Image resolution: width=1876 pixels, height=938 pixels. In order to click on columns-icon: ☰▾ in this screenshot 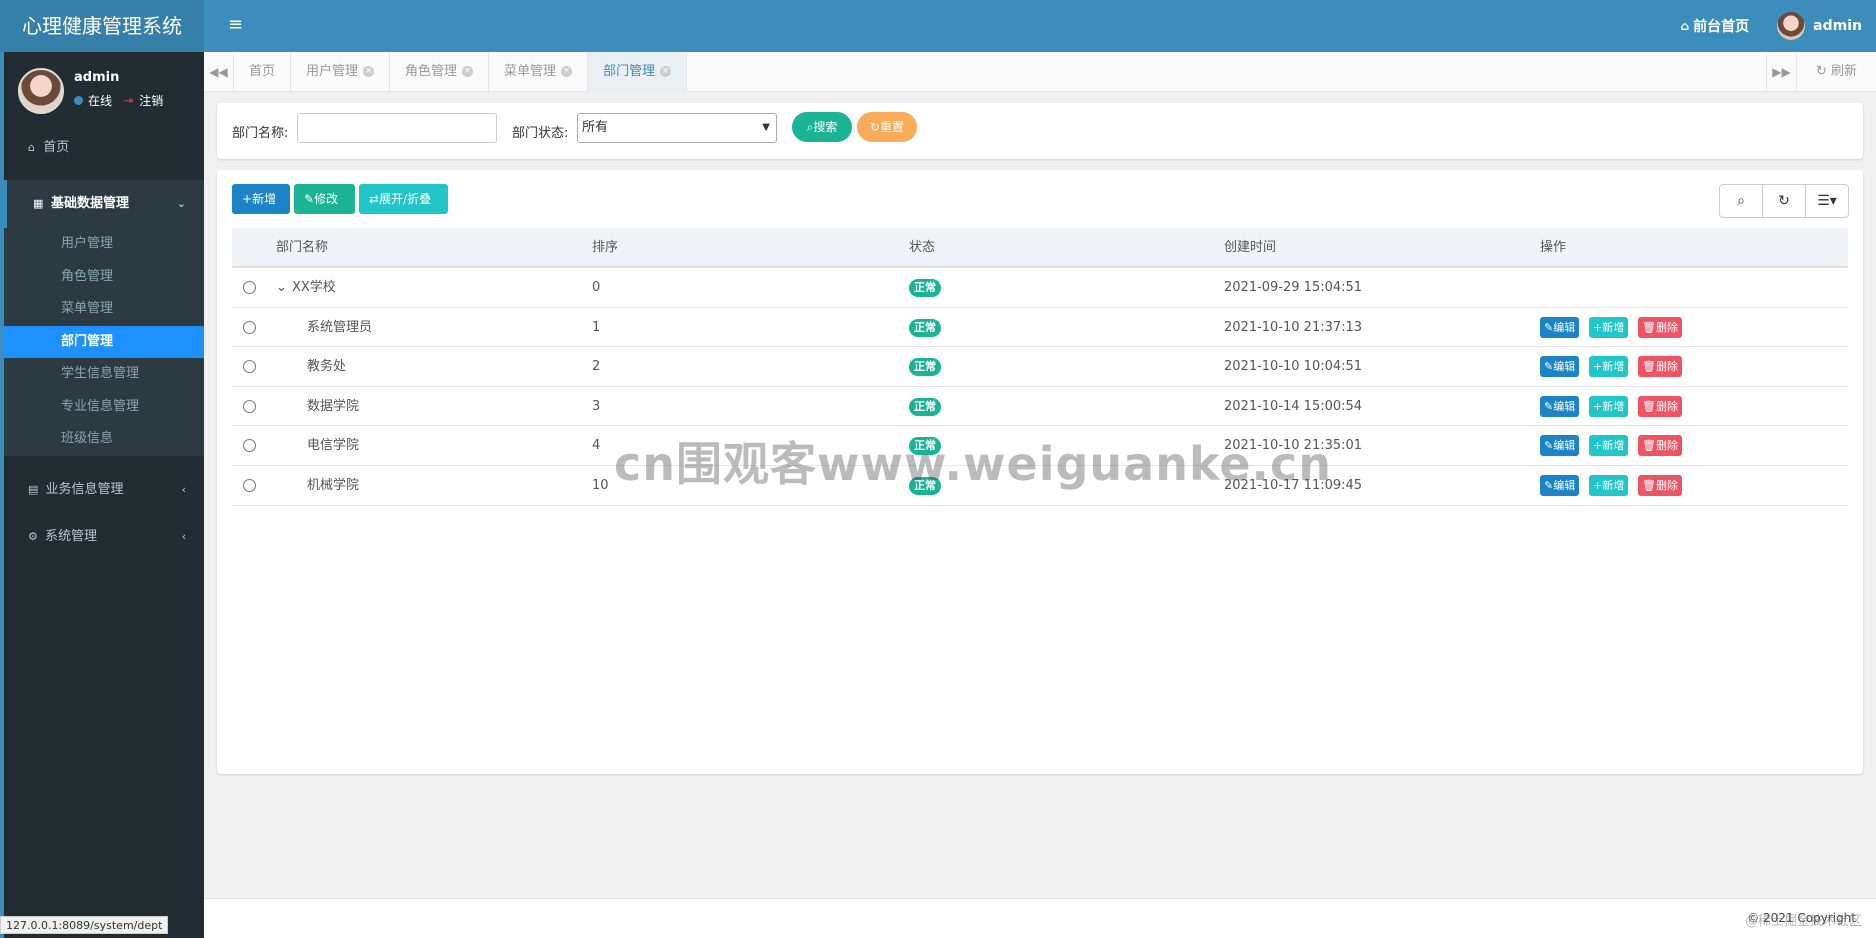, I will do `click(1827, 201)`.